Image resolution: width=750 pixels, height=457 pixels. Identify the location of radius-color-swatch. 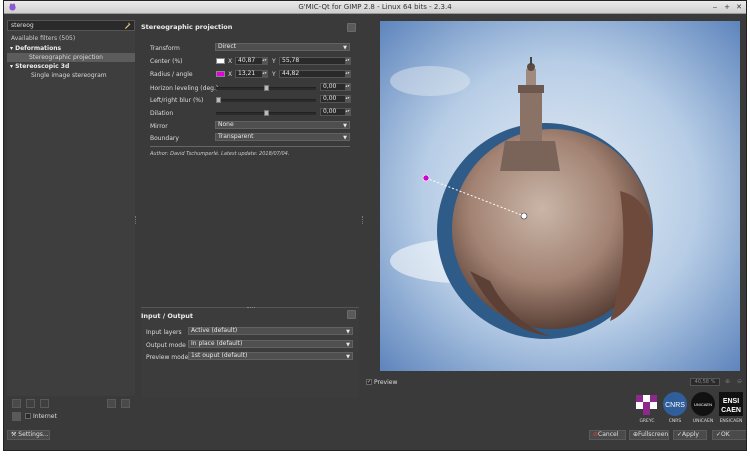
(220, 74).